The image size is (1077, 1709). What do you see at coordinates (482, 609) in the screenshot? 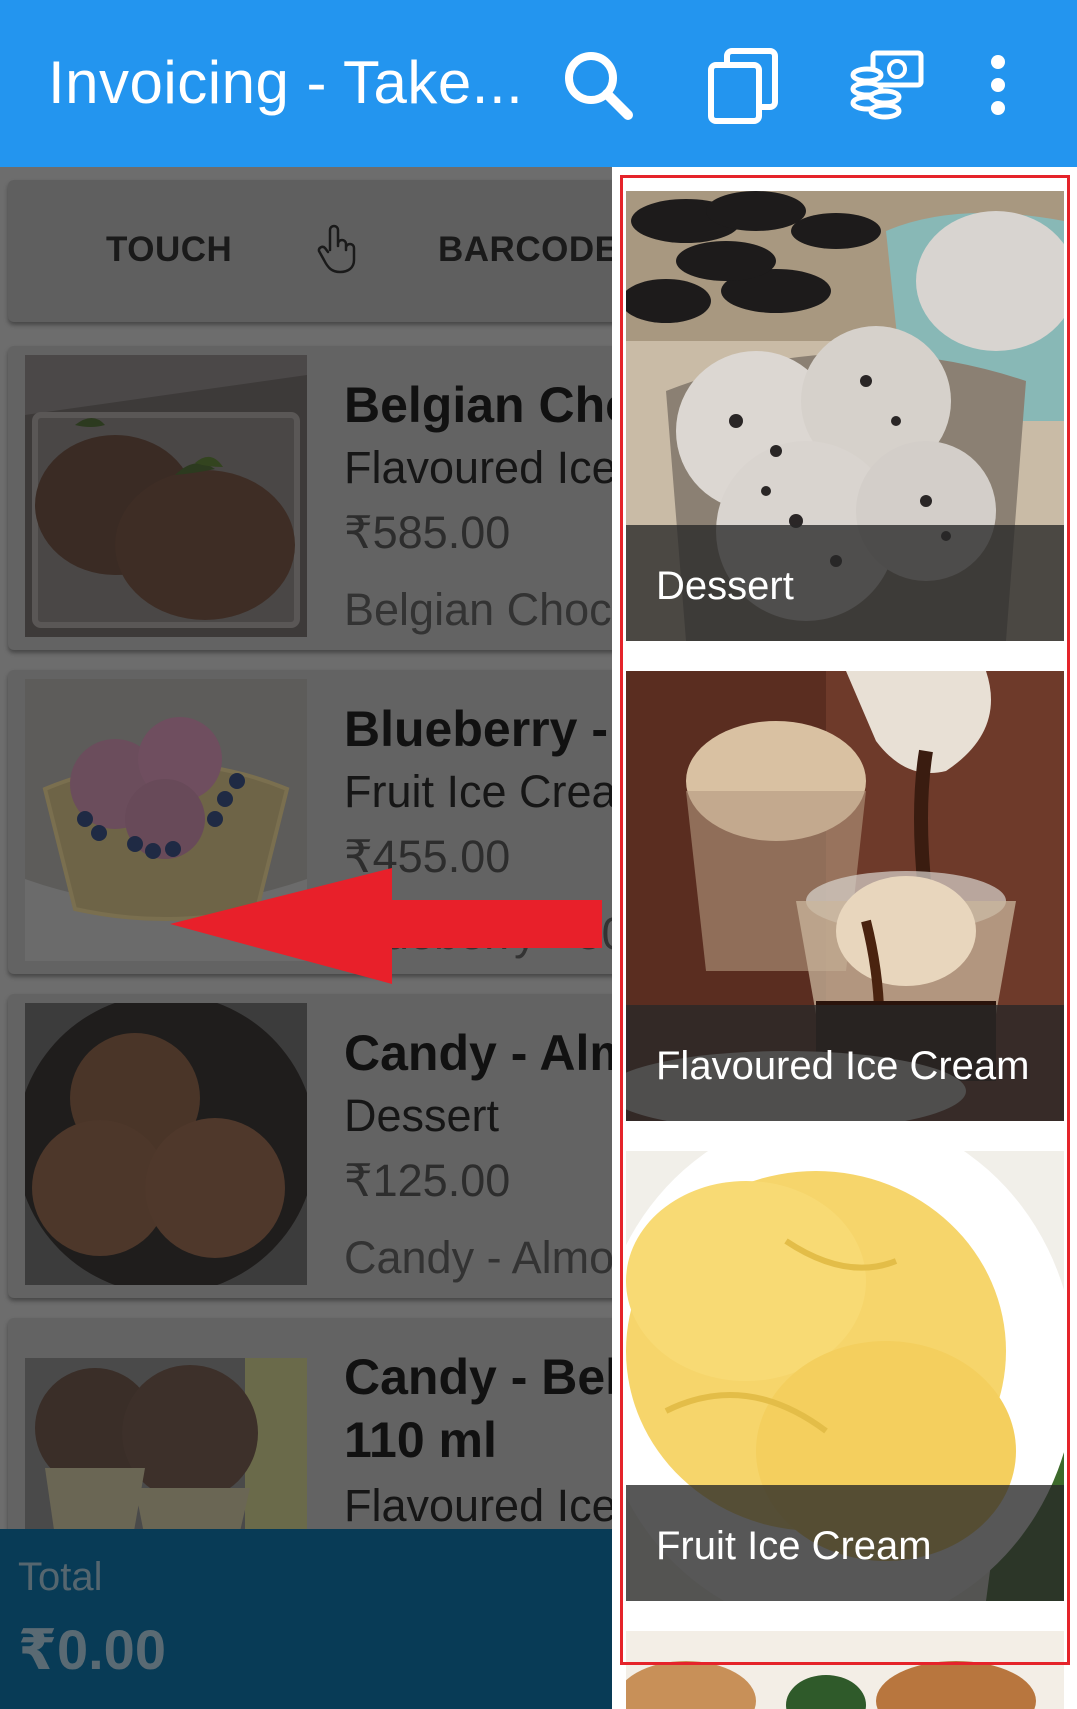
I see `product-description: Belgian Choco` at bounding box center [482, 609].